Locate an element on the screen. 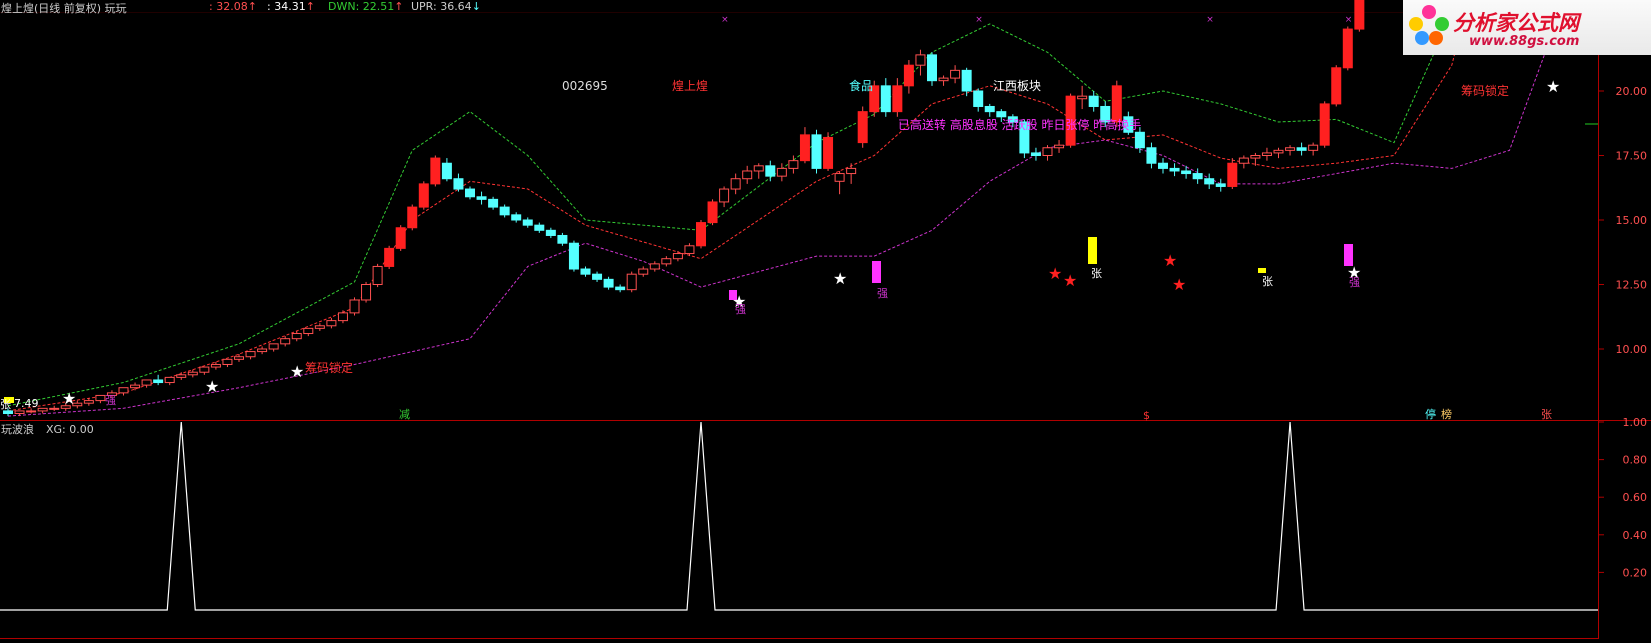  watermark-logo: 分析家公式网 www.88gs.com is located at coordinates (1527, 27).